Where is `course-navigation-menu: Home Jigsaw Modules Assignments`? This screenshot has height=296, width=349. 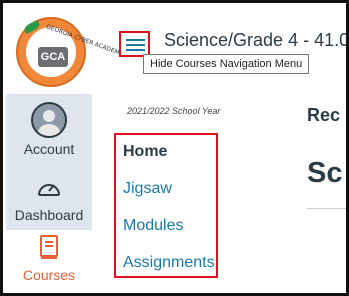
course-navigation-menu: Home Jigsaw Modules Assignments is located at coordinates (166, 205).